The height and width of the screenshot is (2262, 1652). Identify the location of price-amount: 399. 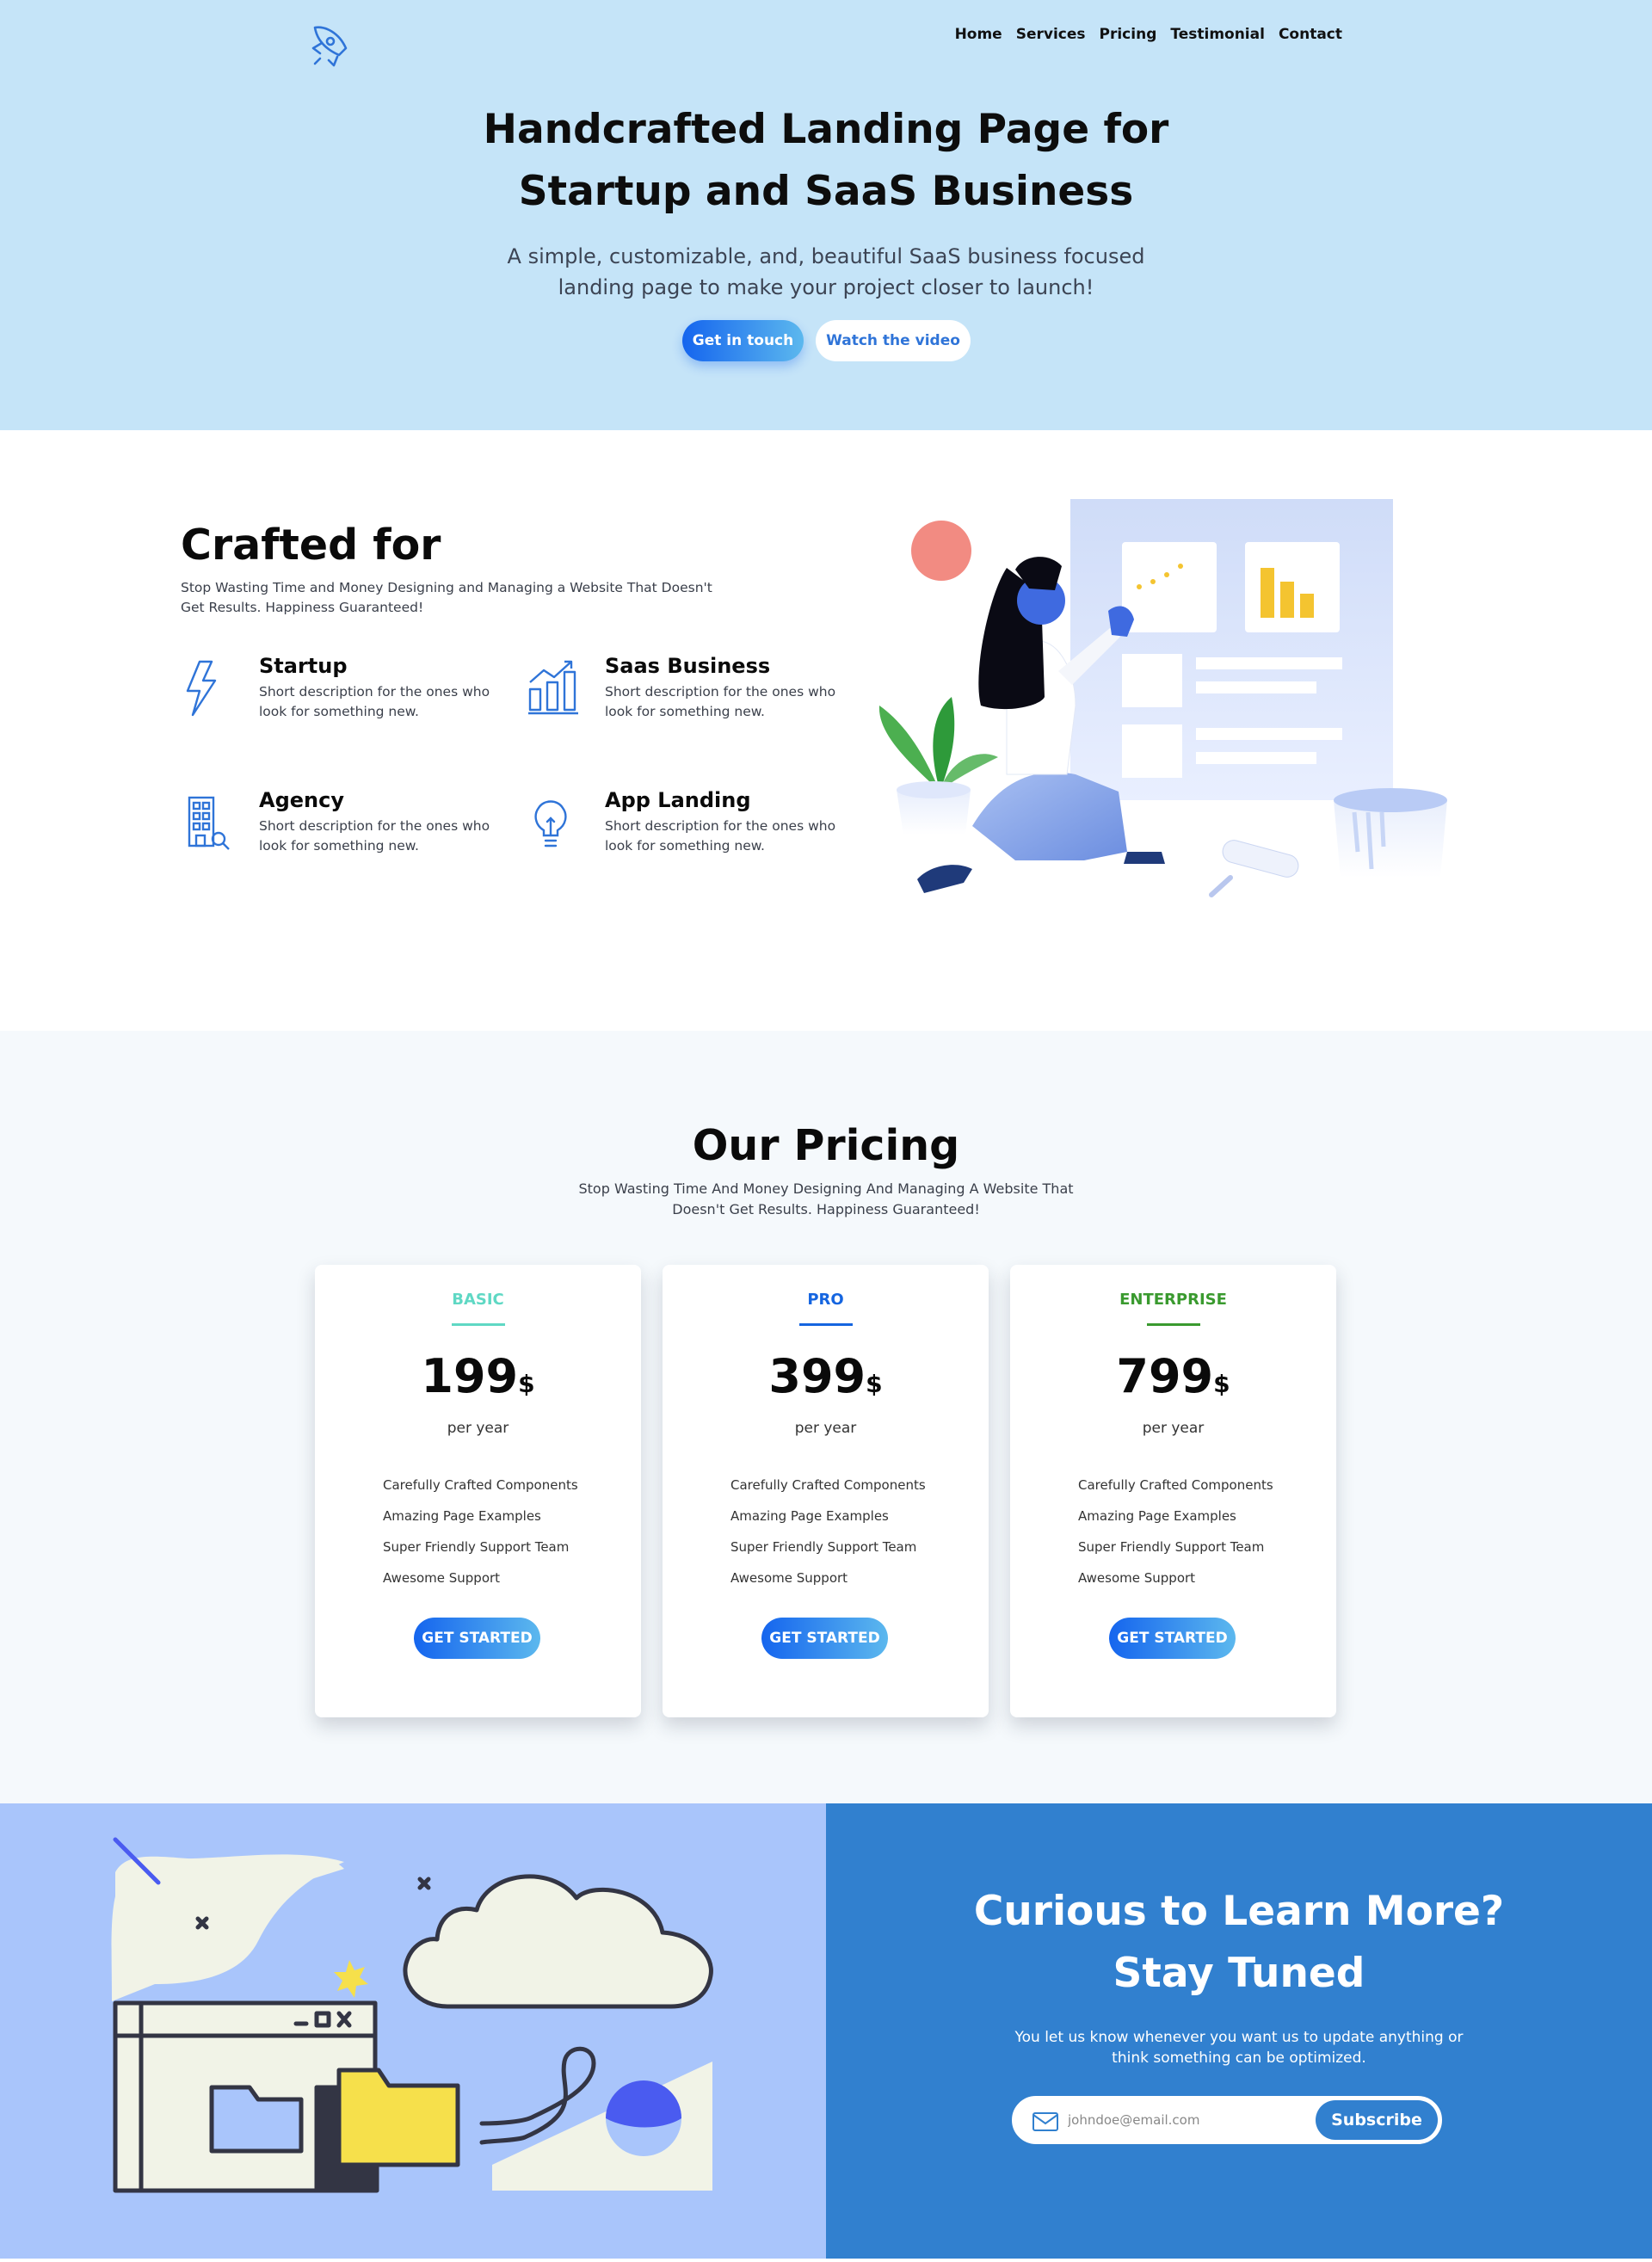
(817, 1376).